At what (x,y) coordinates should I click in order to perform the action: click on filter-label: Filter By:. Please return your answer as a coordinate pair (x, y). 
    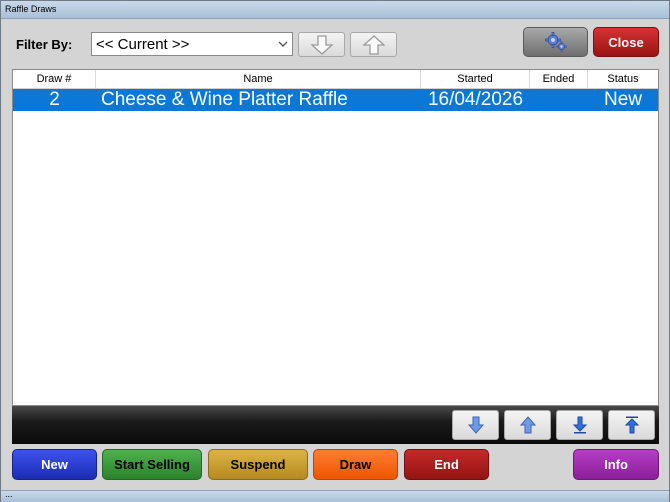
    Looking at the image, I should click on (44, 44).